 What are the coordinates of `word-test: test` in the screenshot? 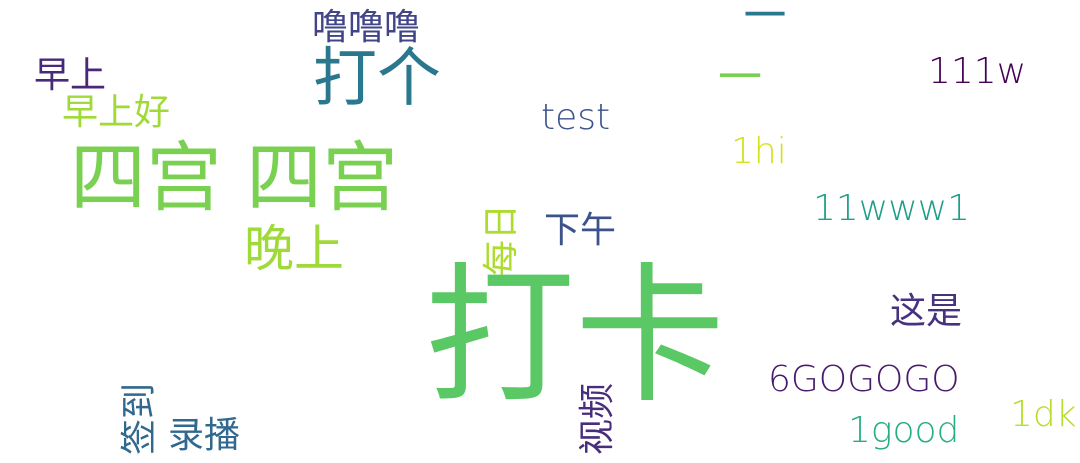 It's located at (576, 117).